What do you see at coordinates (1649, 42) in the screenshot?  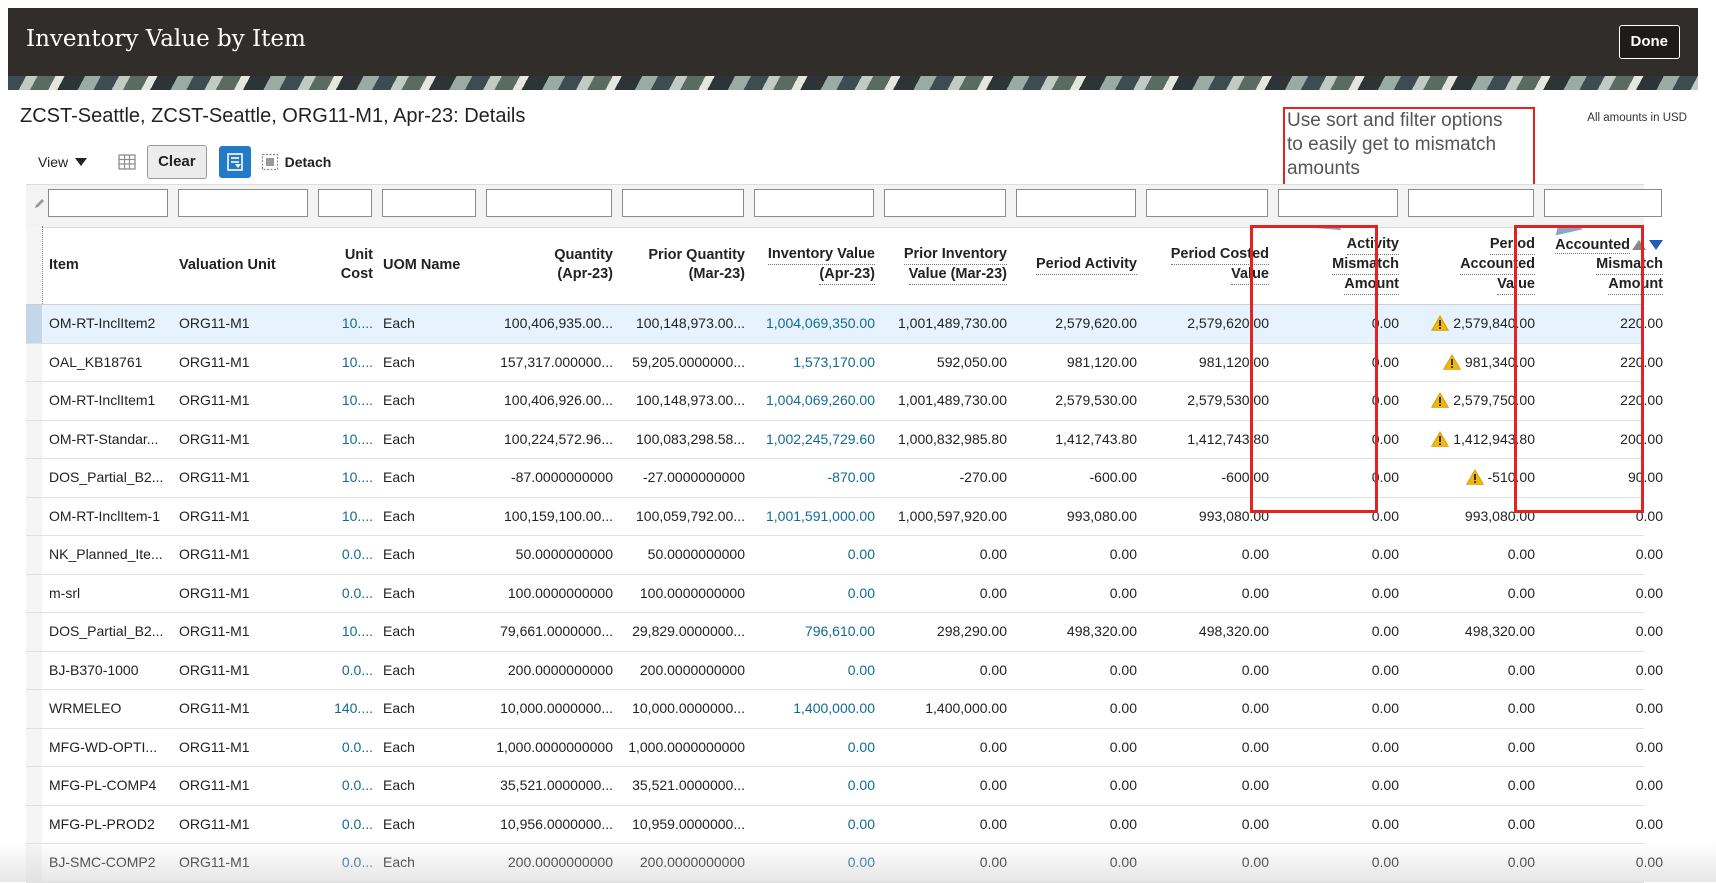 I see `done-button: Done` at bounding box center [1649, 42].